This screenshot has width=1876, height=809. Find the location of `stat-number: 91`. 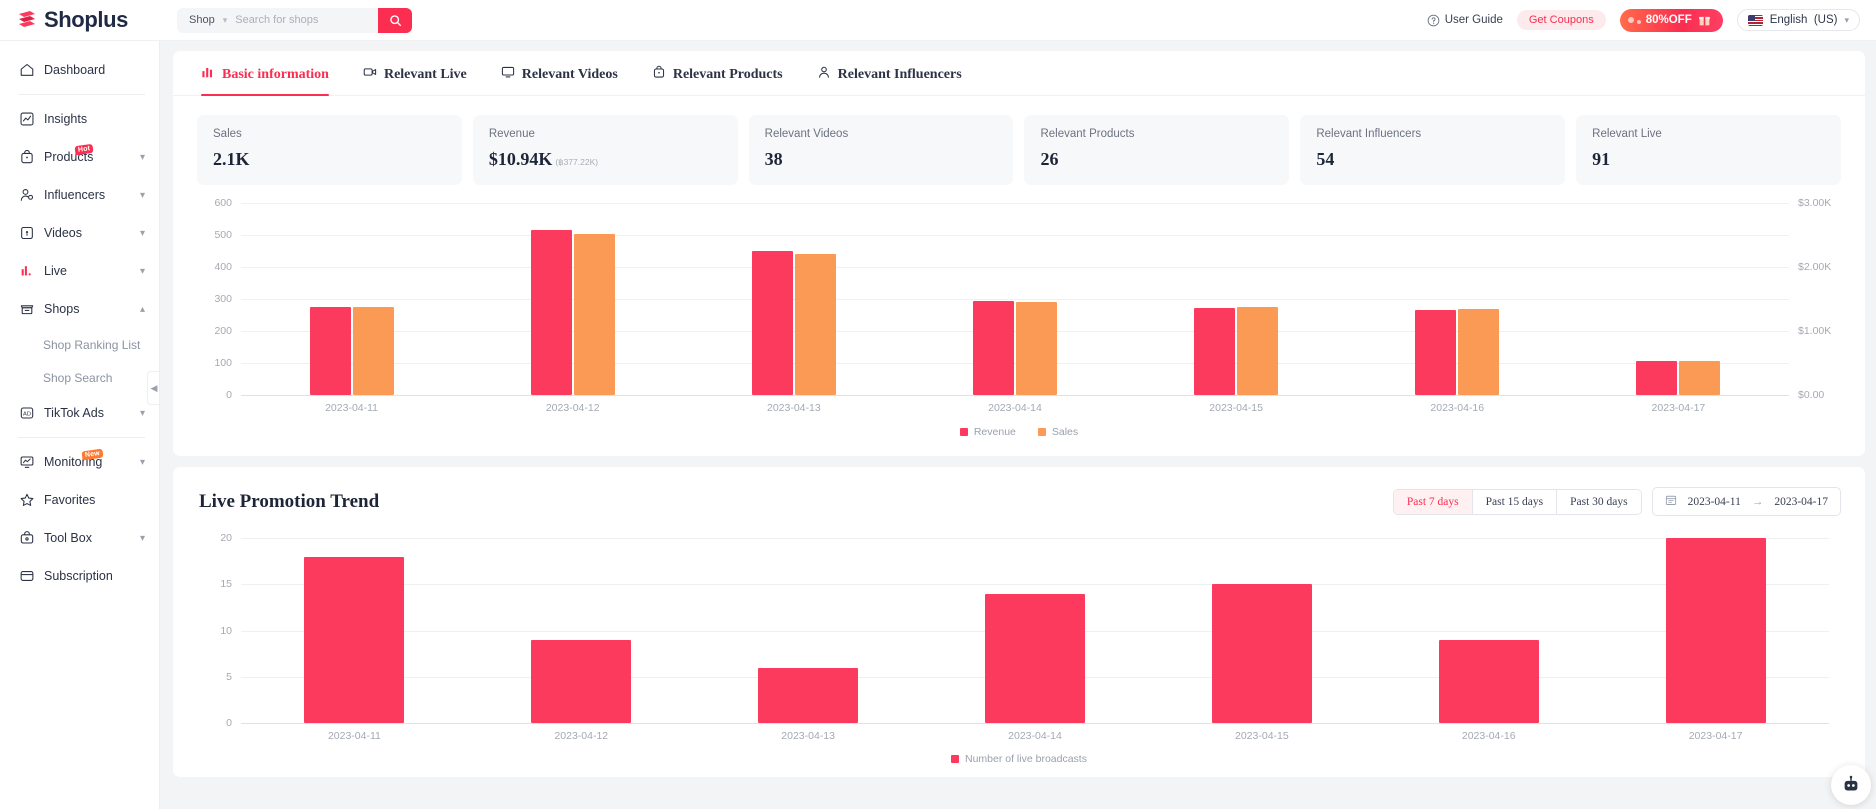

stat-number: 91 is located at coordinates (1601, 159).